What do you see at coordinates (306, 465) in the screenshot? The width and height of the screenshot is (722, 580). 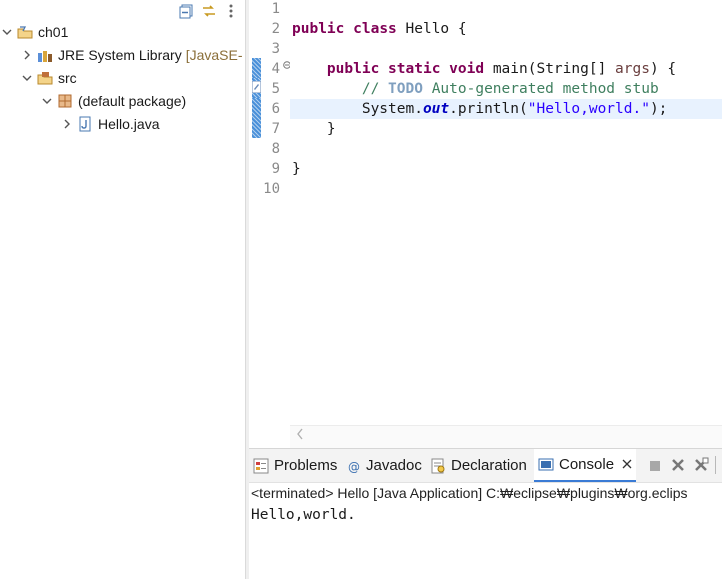 I see `tab-label: Problems` at bounding box center [306, 465].